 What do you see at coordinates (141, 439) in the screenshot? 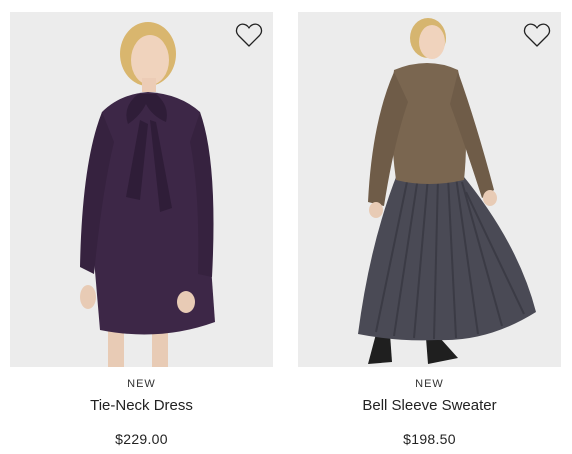
I see `product-price: $229.00` at bounding box center [141, 439].